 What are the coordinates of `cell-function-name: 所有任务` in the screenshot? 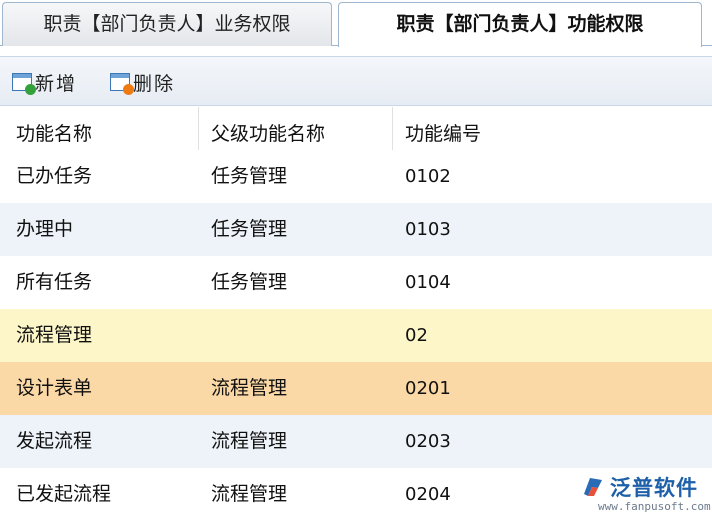 It's located at (54, 282).